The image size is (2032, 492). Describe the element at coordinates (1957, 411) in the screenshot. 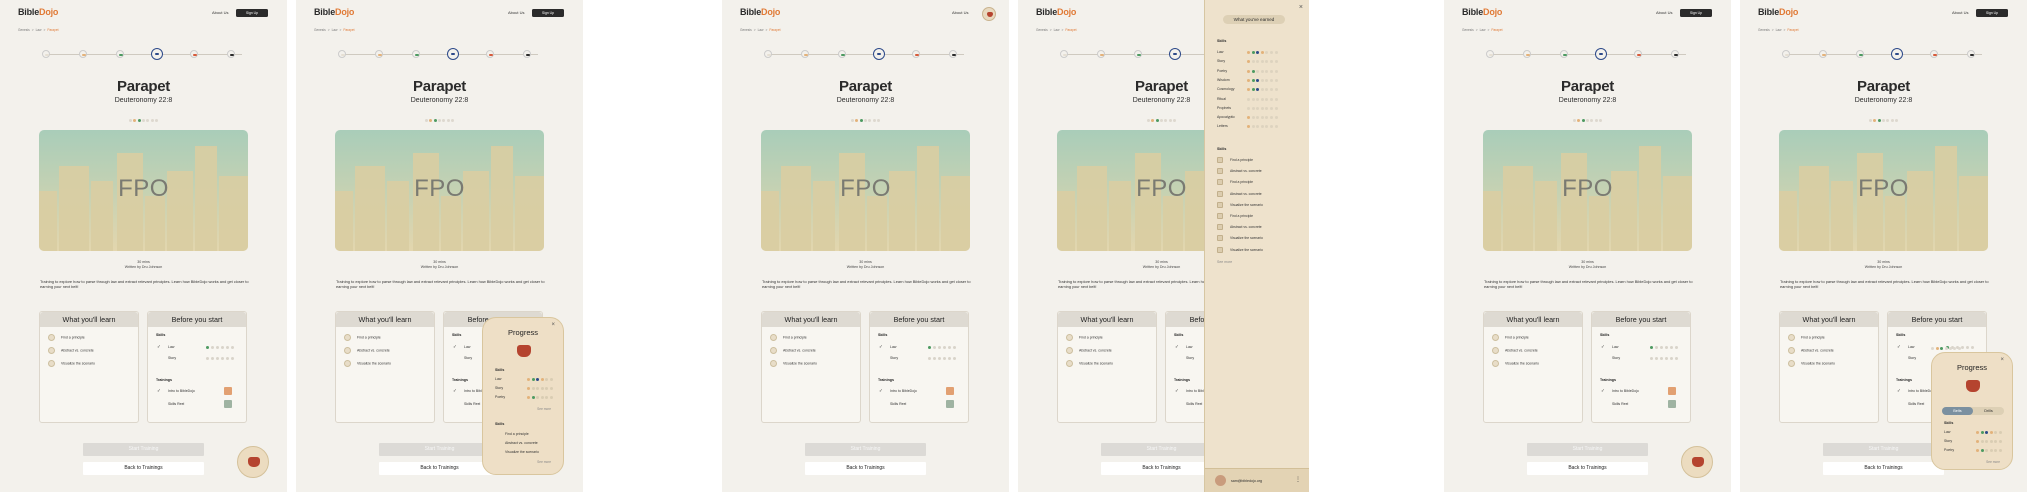

I see `tab-belts: Belts` at that location.